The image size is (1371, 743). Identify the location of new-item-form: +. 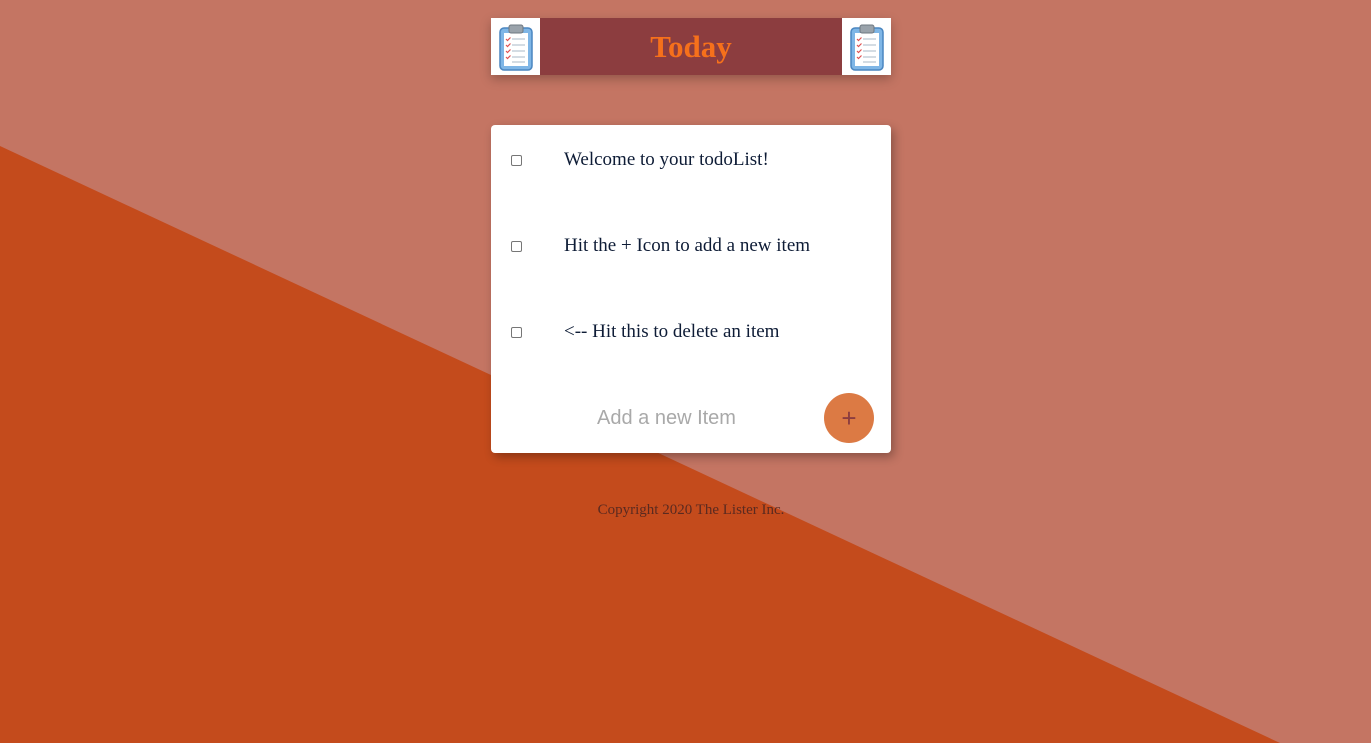
(691, 418).